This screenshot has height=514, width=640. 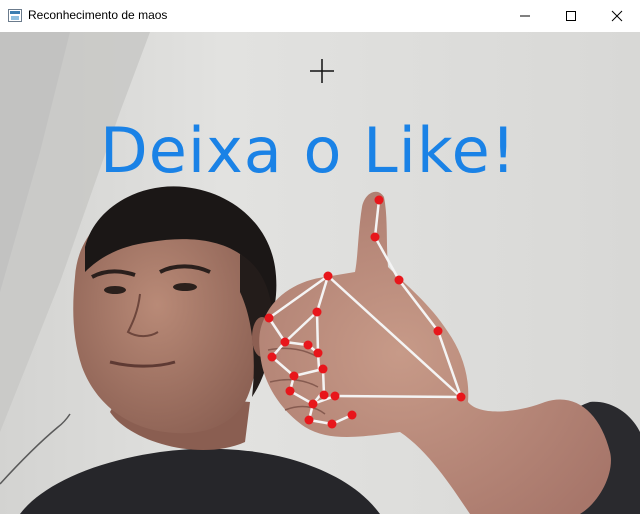 What do you see at coordinates (15, 15) in the screenshot?
I see `app-window-icon` at bounding box center [15, 15].